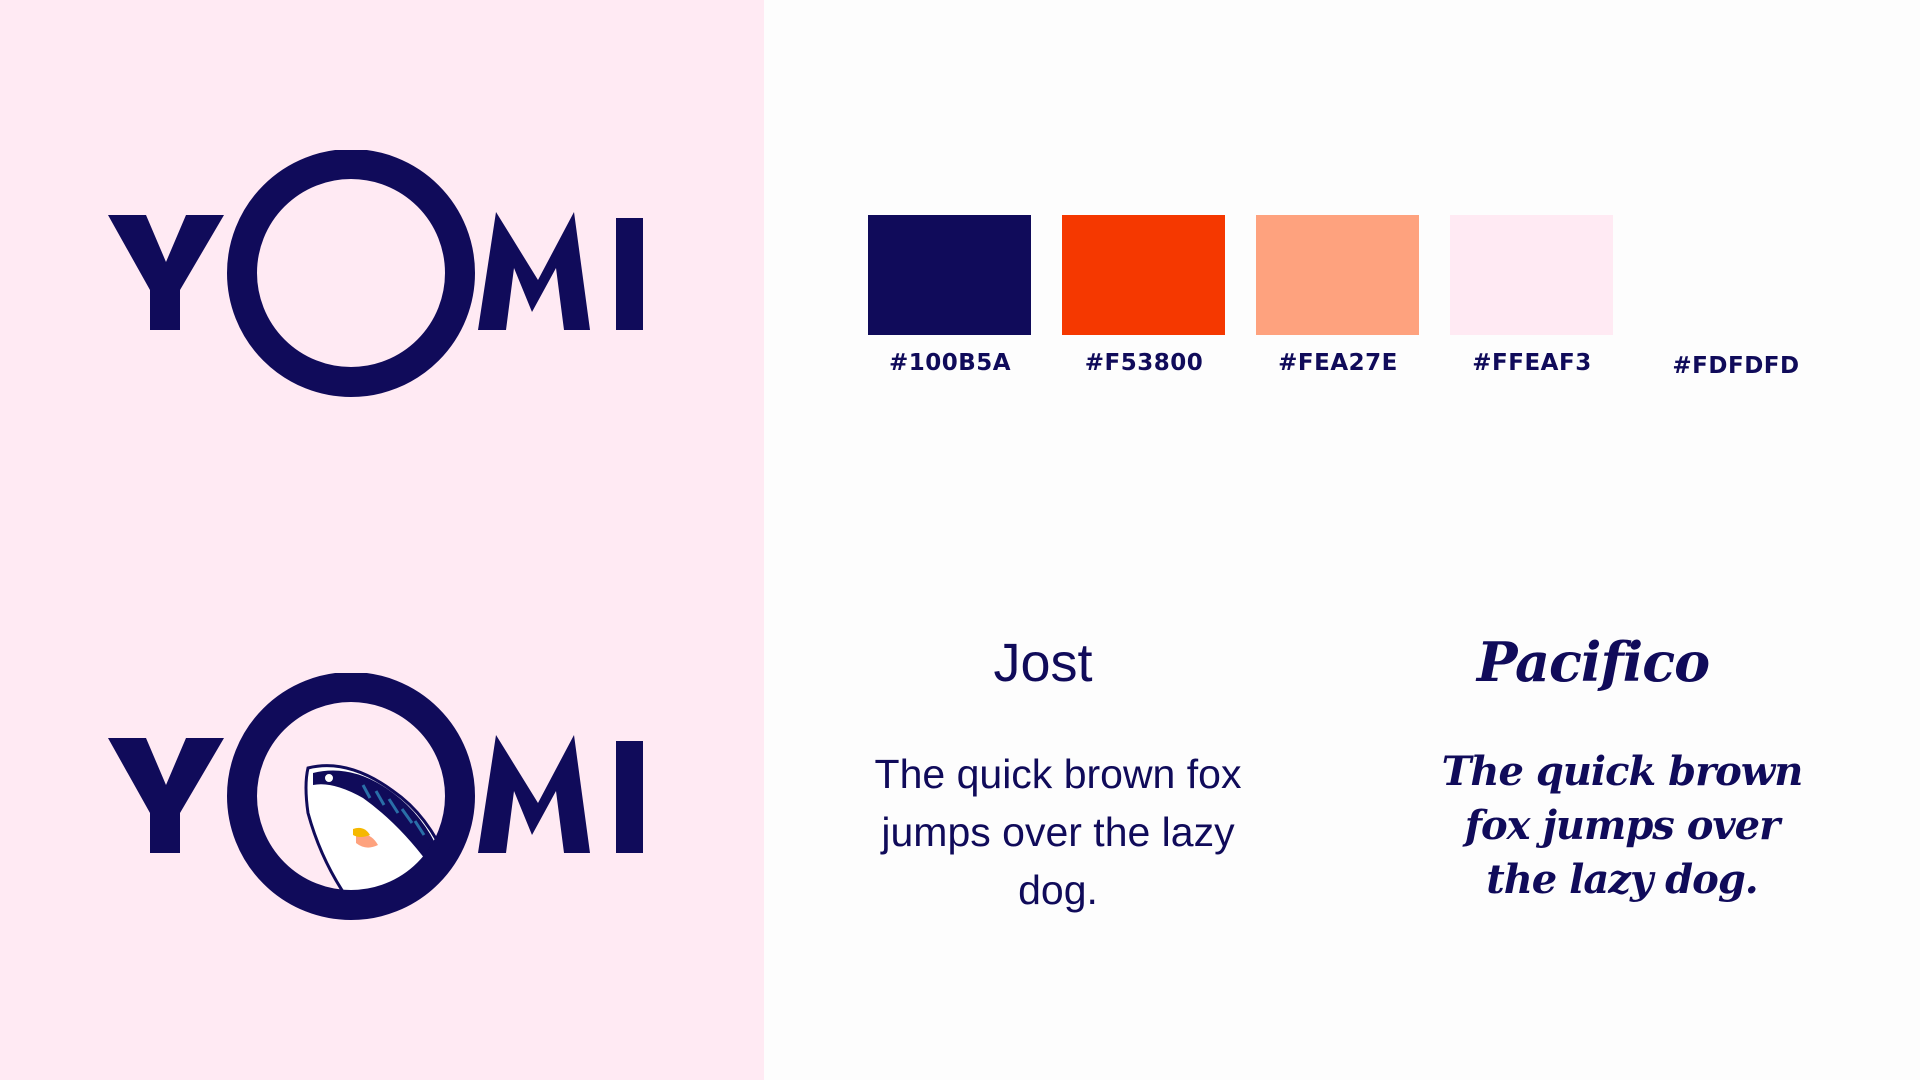 The width and height of the screenshot is (1920, 1080). I want to click on secondary-font-name: Pacifico, so click(1593, 662).